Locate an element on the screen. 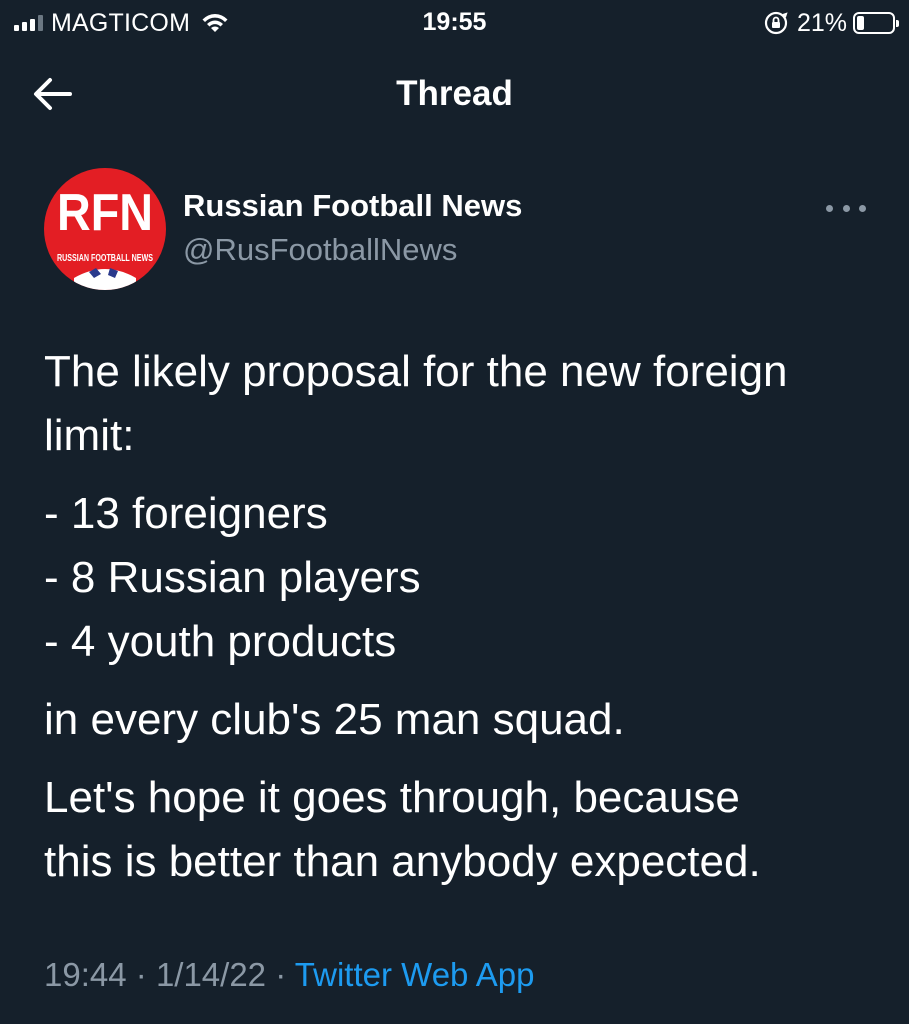 The height and width of the screenshot is (1024, 909). tweet-list-item: - 13 foreigners is located at coordinates (186, 513).